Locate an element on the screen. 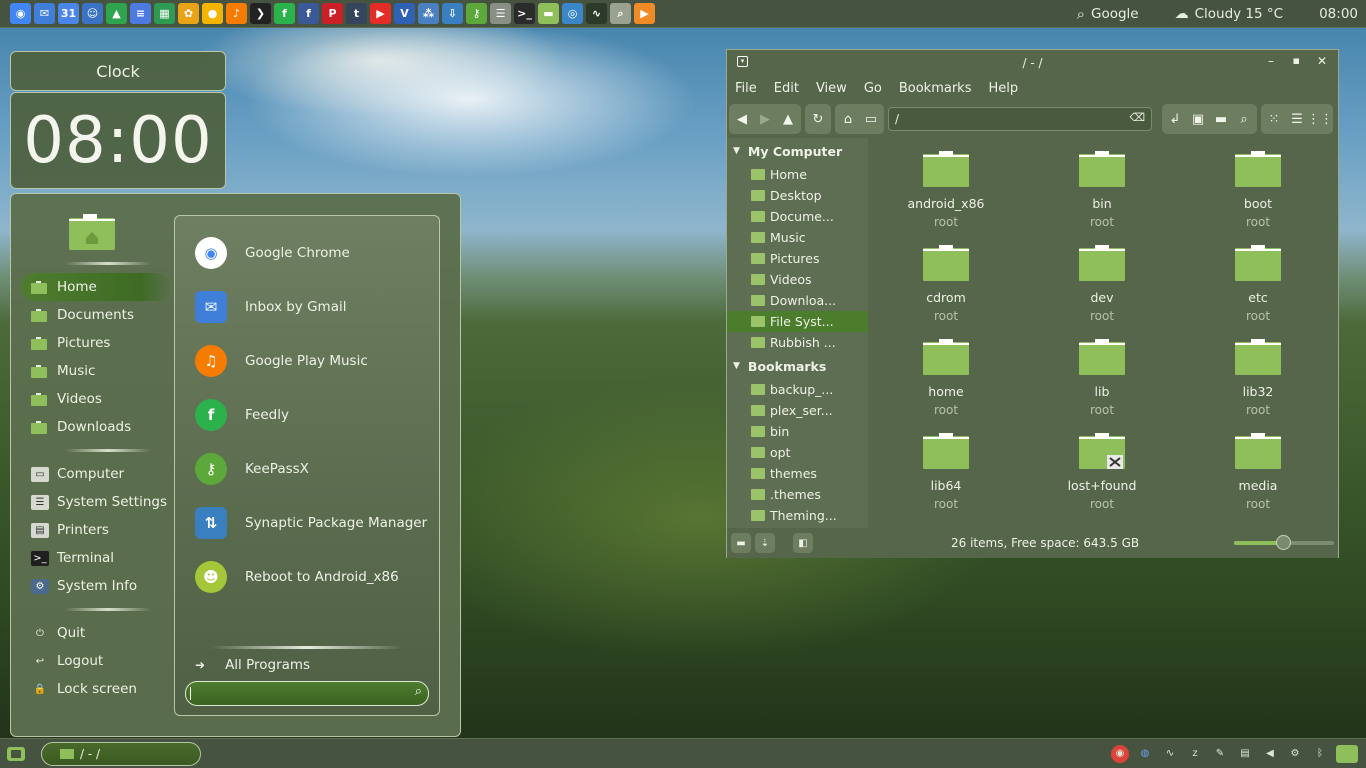 This screenshot has height=768, width=1366. clear-location-icon: ⌫ is located at coordinates (1137, 117).